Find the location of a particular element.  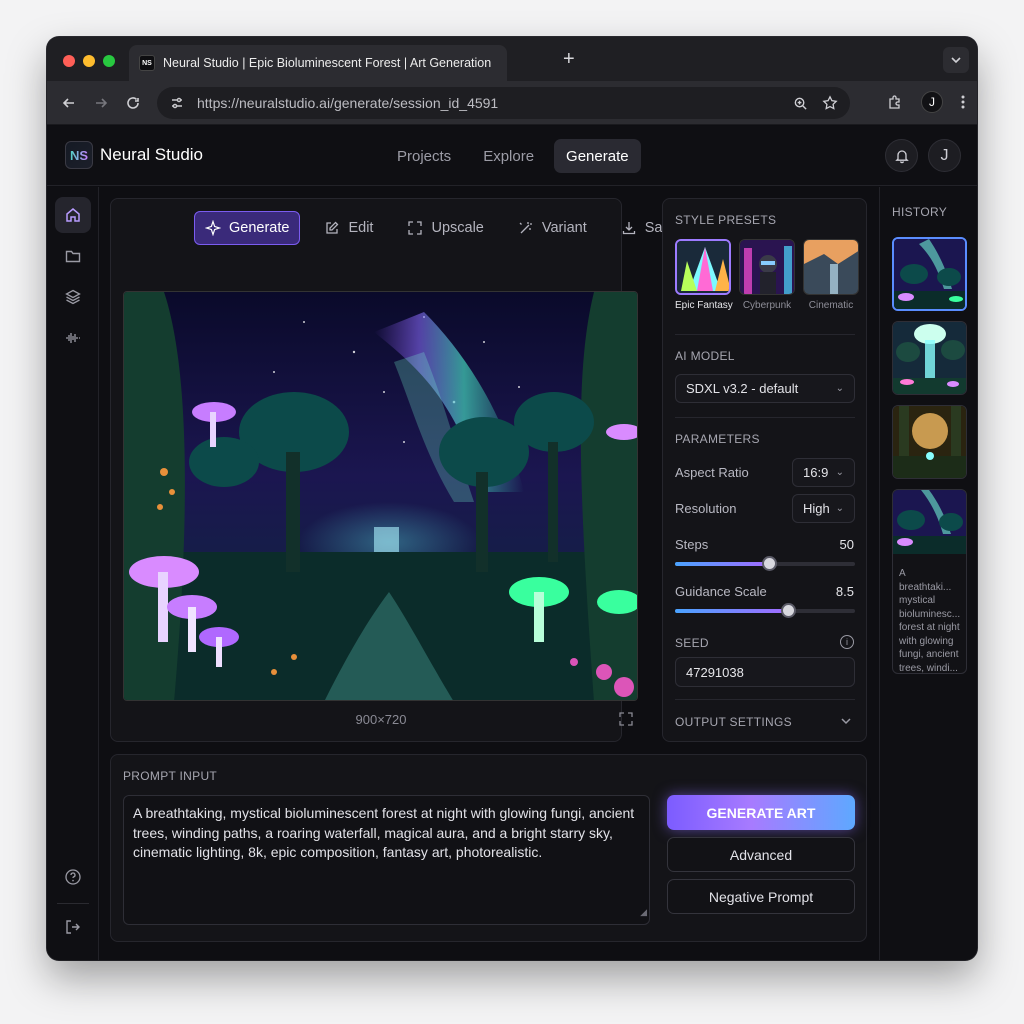

resize-handle-icon: ◢ is located at coordinates (643, 913).